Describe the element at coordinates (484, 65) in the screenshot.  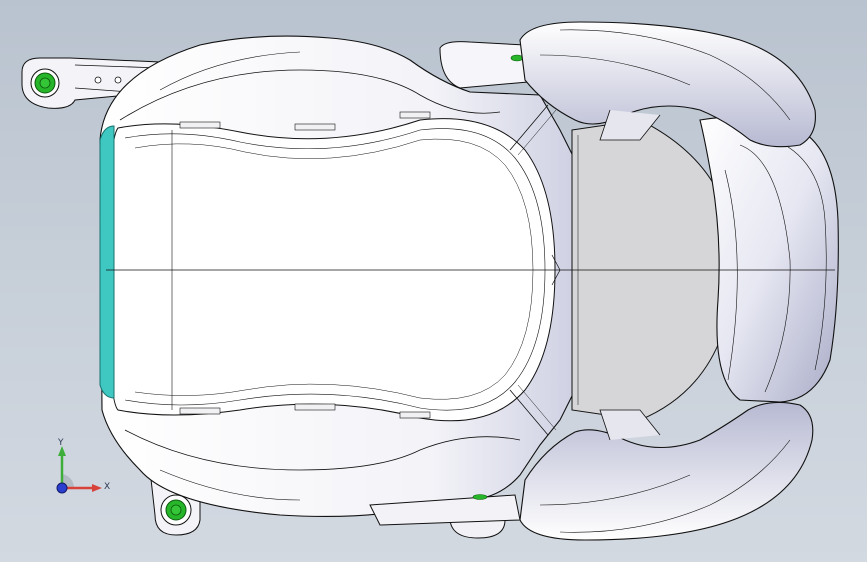
I see `top-latch` at that location.